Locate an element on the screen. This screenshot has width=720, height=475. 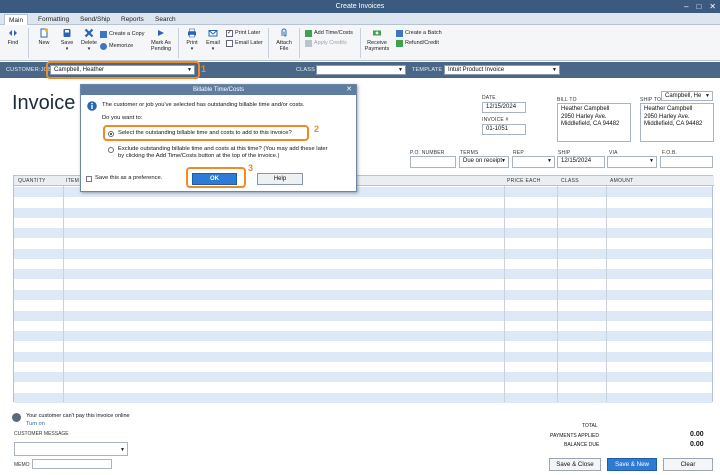
invoice-number-label: INVOICE # is located at coordinates (495, 120).